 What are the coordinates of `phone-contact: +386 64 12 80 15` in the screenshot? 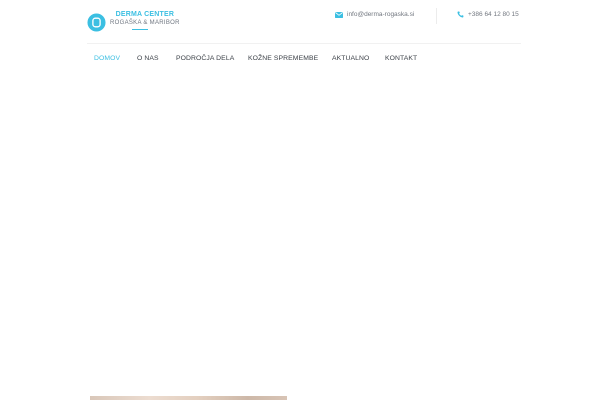 It's located at (488, 14).